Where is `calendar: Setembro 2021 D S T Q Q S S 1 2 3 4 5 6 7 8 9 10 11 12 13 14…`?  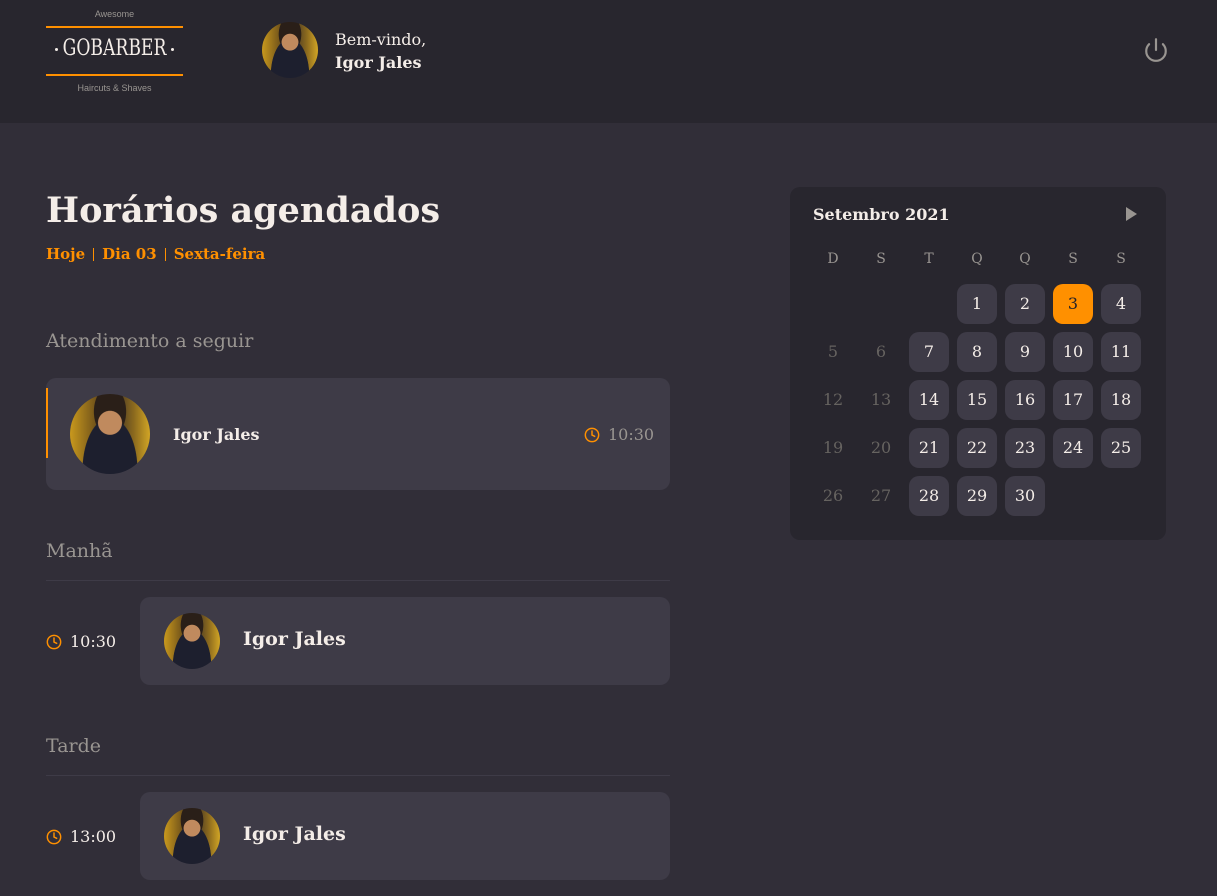 calendar: Setembro 2021 D S T Q Q S S 1 2 3 4 5 6 7 8 9 10 11 12 13 14… is located at coordinates (978, 363).